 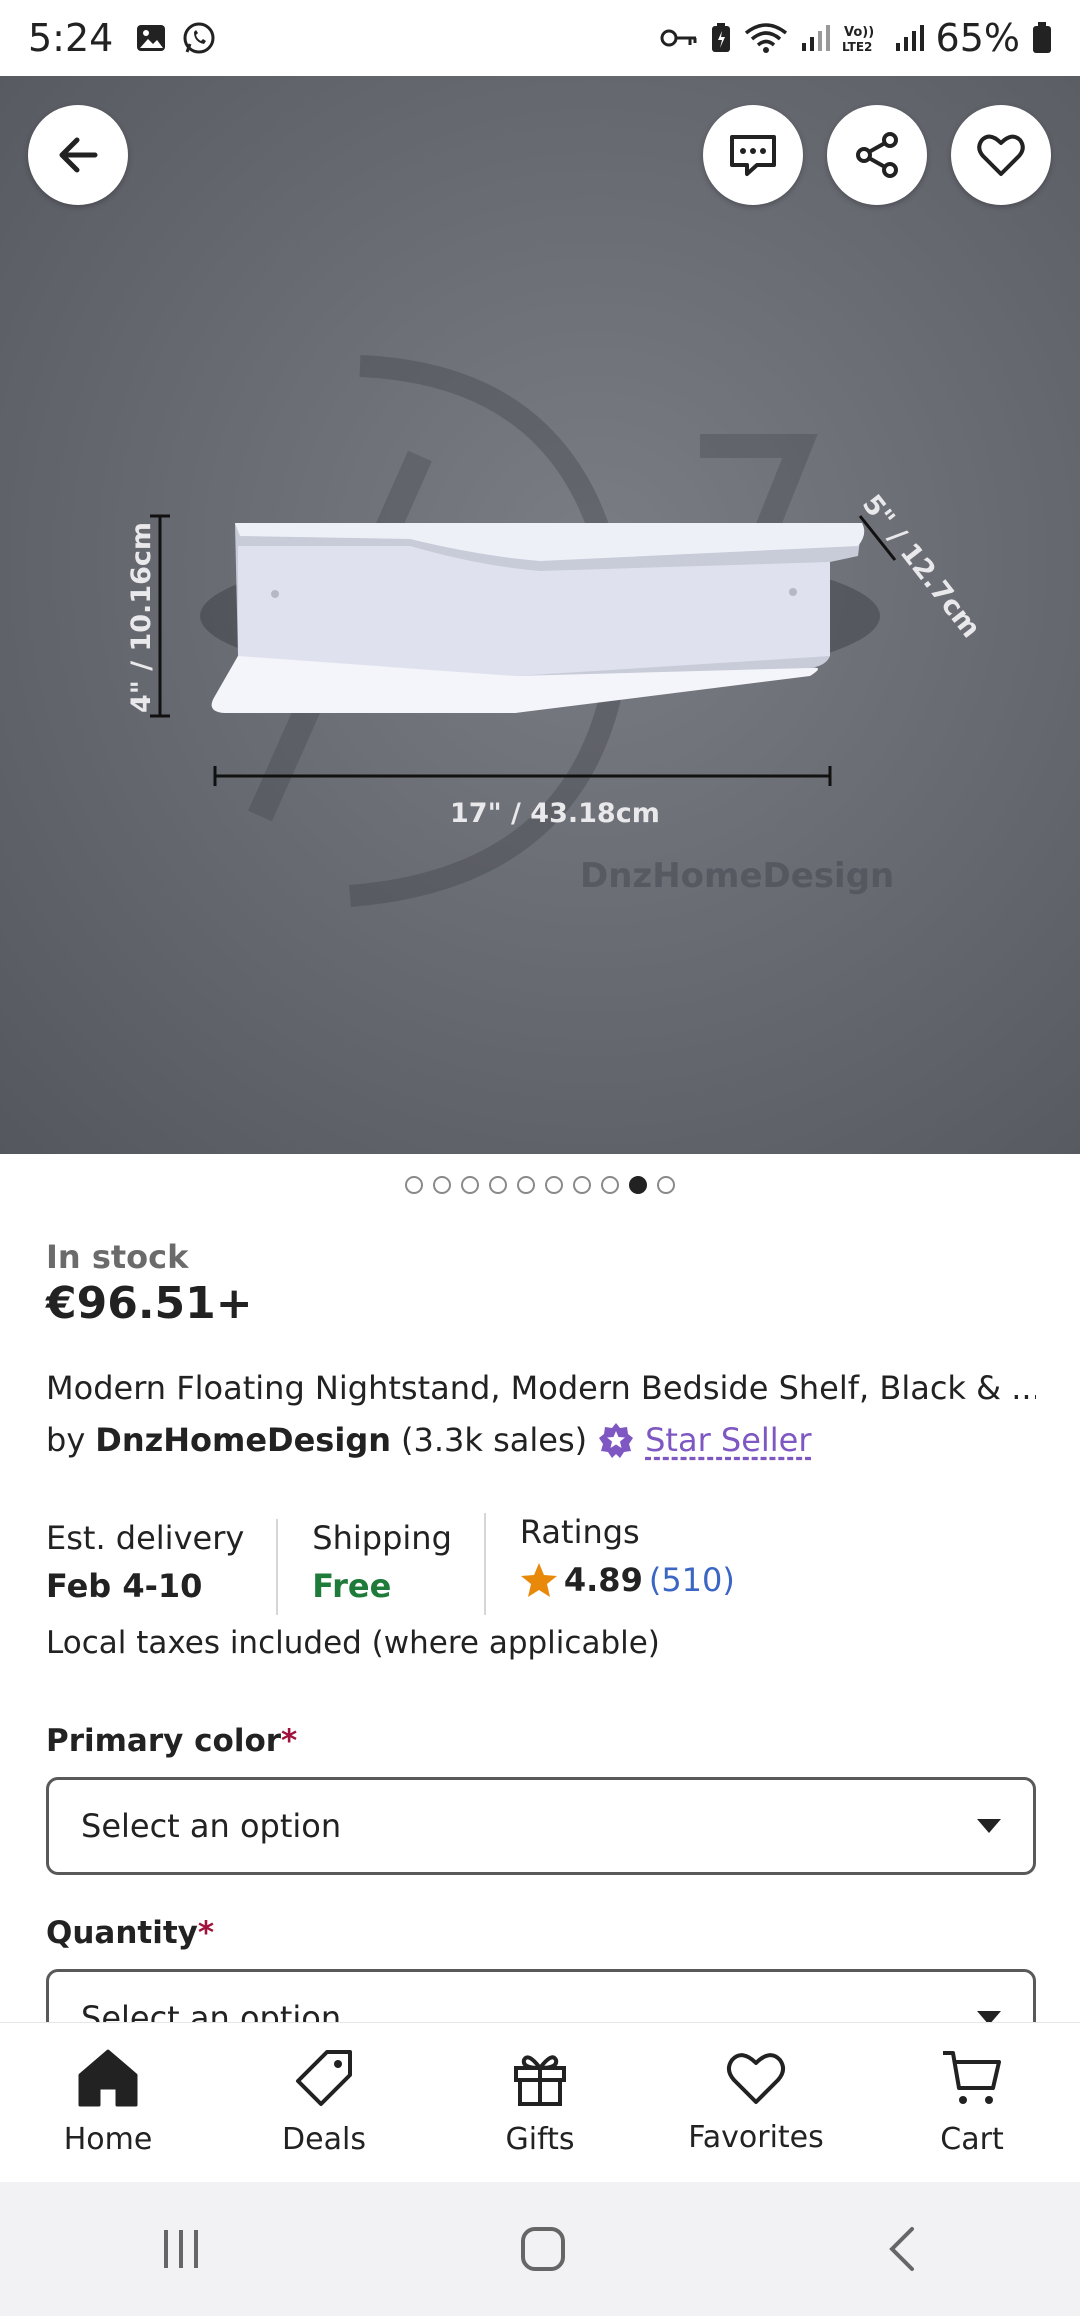 What do you see at coordinates (540, 1185) in the screenshot?
I see `image-carousel-dots` at bounding box center [540, 1185].